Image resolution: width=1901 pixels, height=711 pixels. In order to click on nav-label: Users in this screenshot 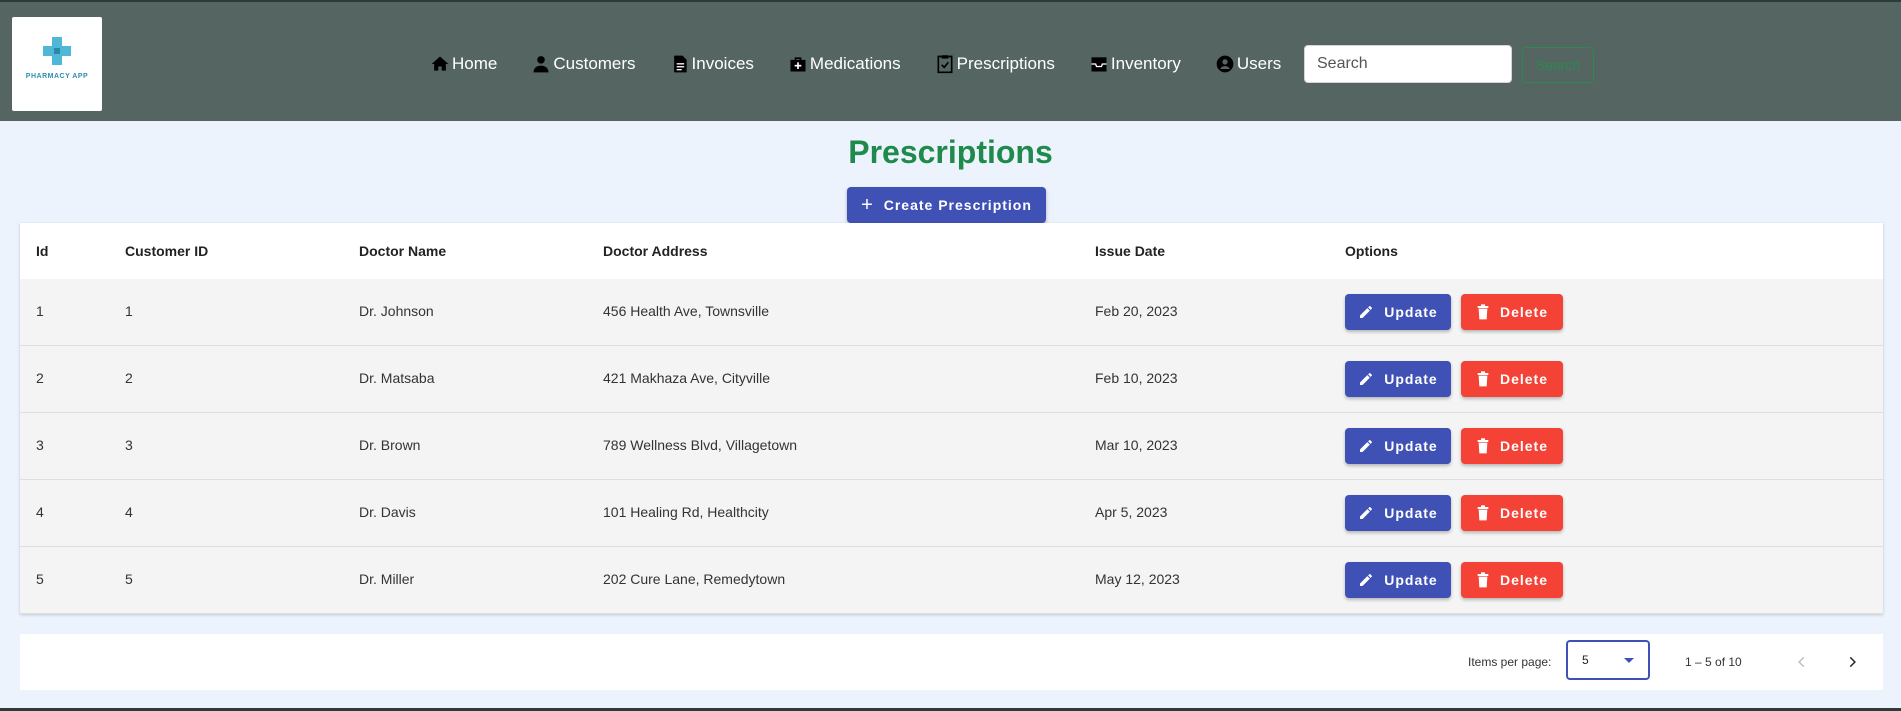, I will do `click(1259, 63)`.